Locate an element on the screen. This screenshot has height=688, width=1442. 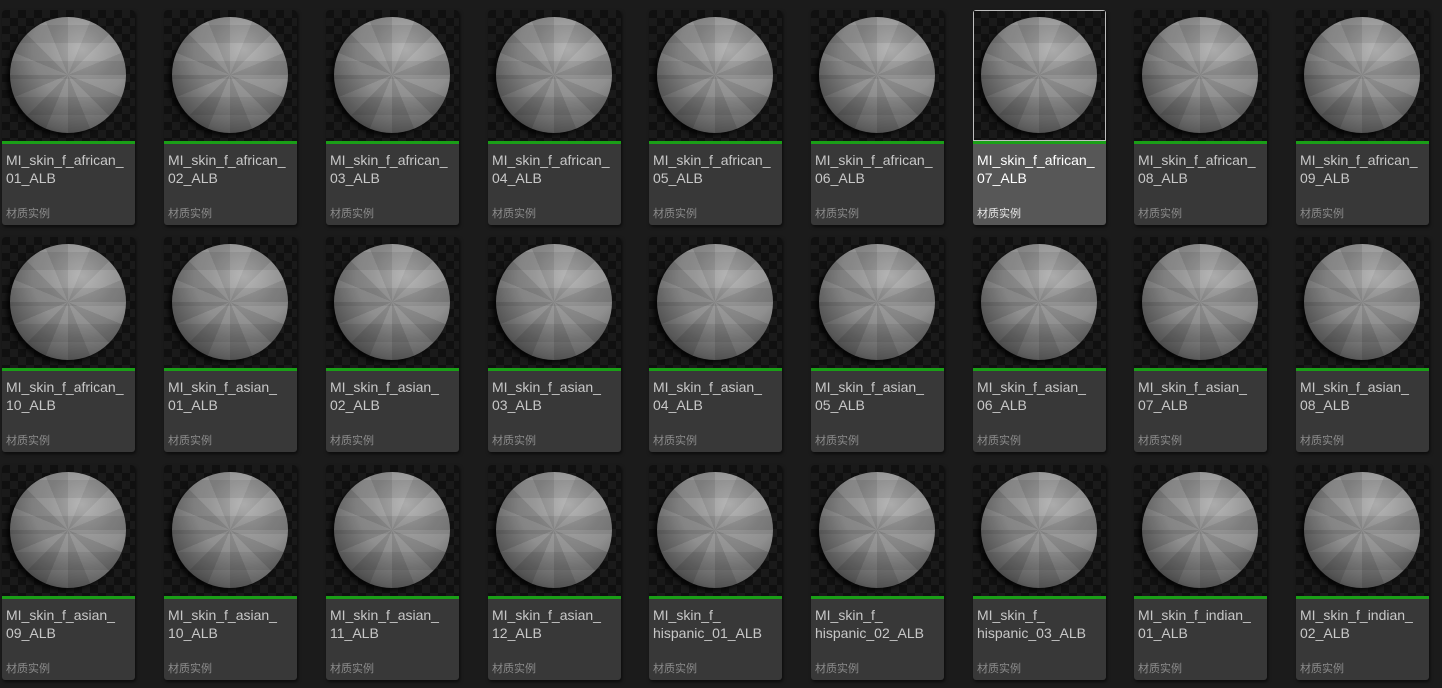
asset-tile: MI_skin_f_asian_ 09_ALB 材质实例 is located at coordinates (68, 572).